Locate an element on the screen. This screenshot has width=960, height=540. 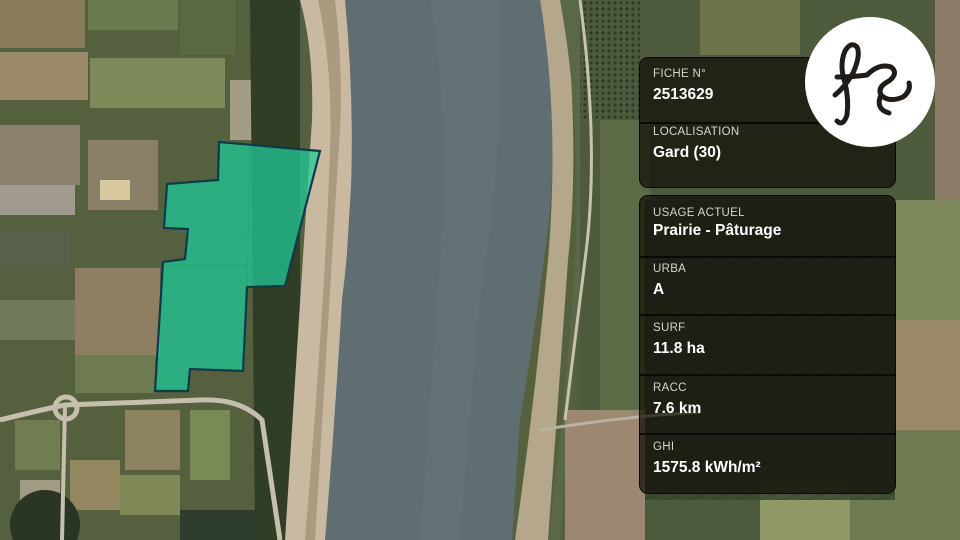
attribute-label: RACC is located at coordinates (670, 388).